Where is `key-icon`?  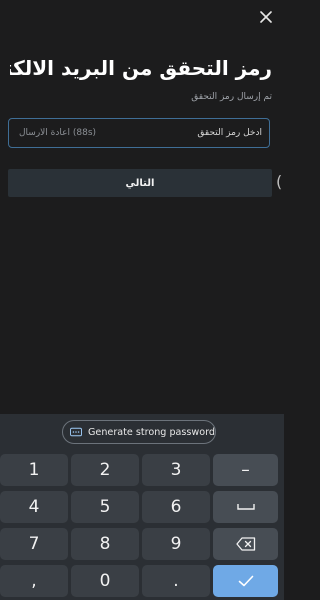
key-icon is located at coordinates (76, 432).